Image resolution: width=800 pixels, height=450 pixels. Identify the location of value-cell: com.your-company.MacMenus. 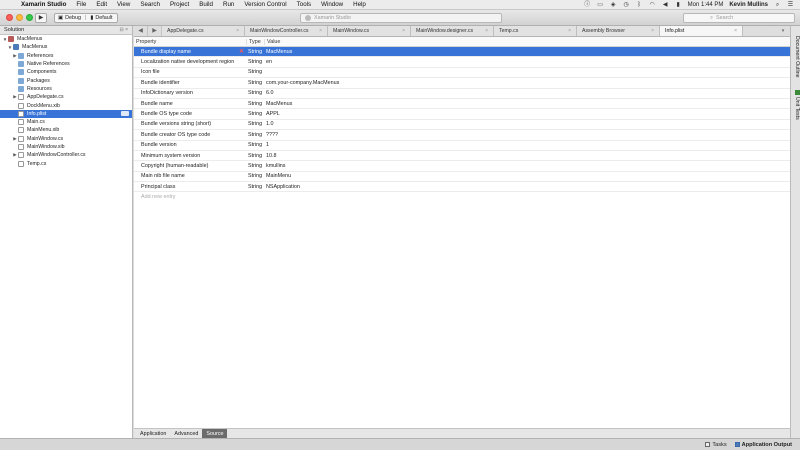
(527, 83).